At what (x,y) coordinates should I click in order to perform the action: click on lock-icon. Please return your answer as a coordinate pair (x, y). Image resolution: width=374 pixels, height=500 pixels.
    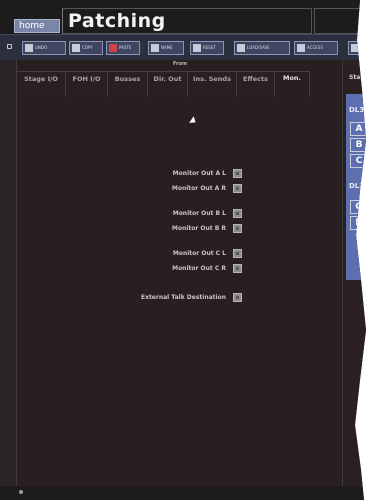
    Looking at the image, I should click on (9, 46).